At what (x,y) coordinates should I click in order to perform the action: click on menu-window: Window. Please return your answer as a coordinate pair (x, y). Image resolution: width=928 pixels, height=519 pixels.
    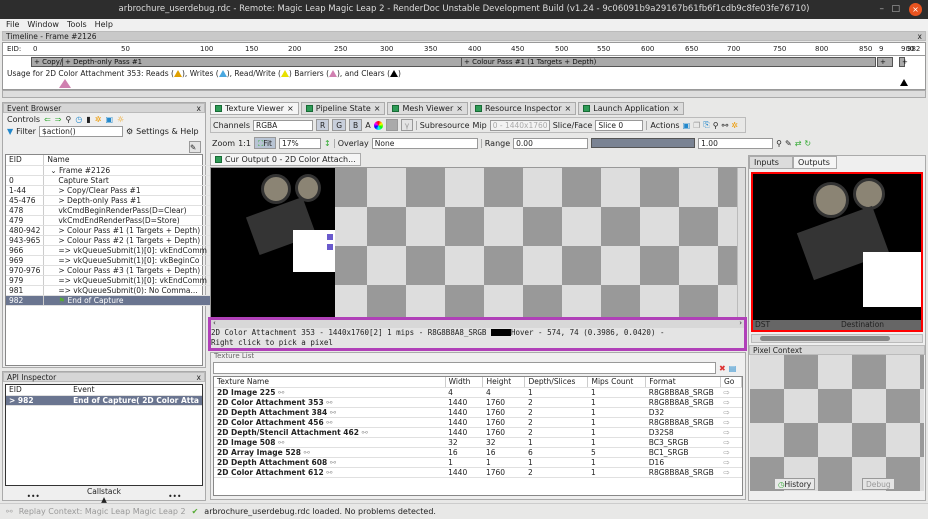
    Looking at the image, I should click on (43, 25).